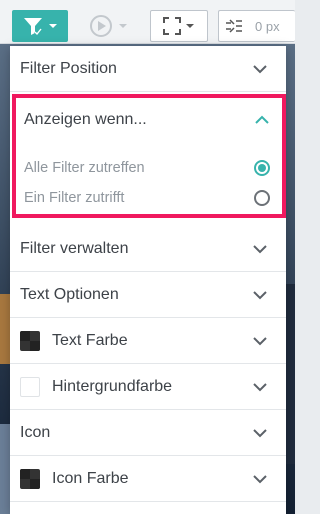 The width and height of the screenshot is (320, 514). I want to click on animation-button, so click(108, 26).